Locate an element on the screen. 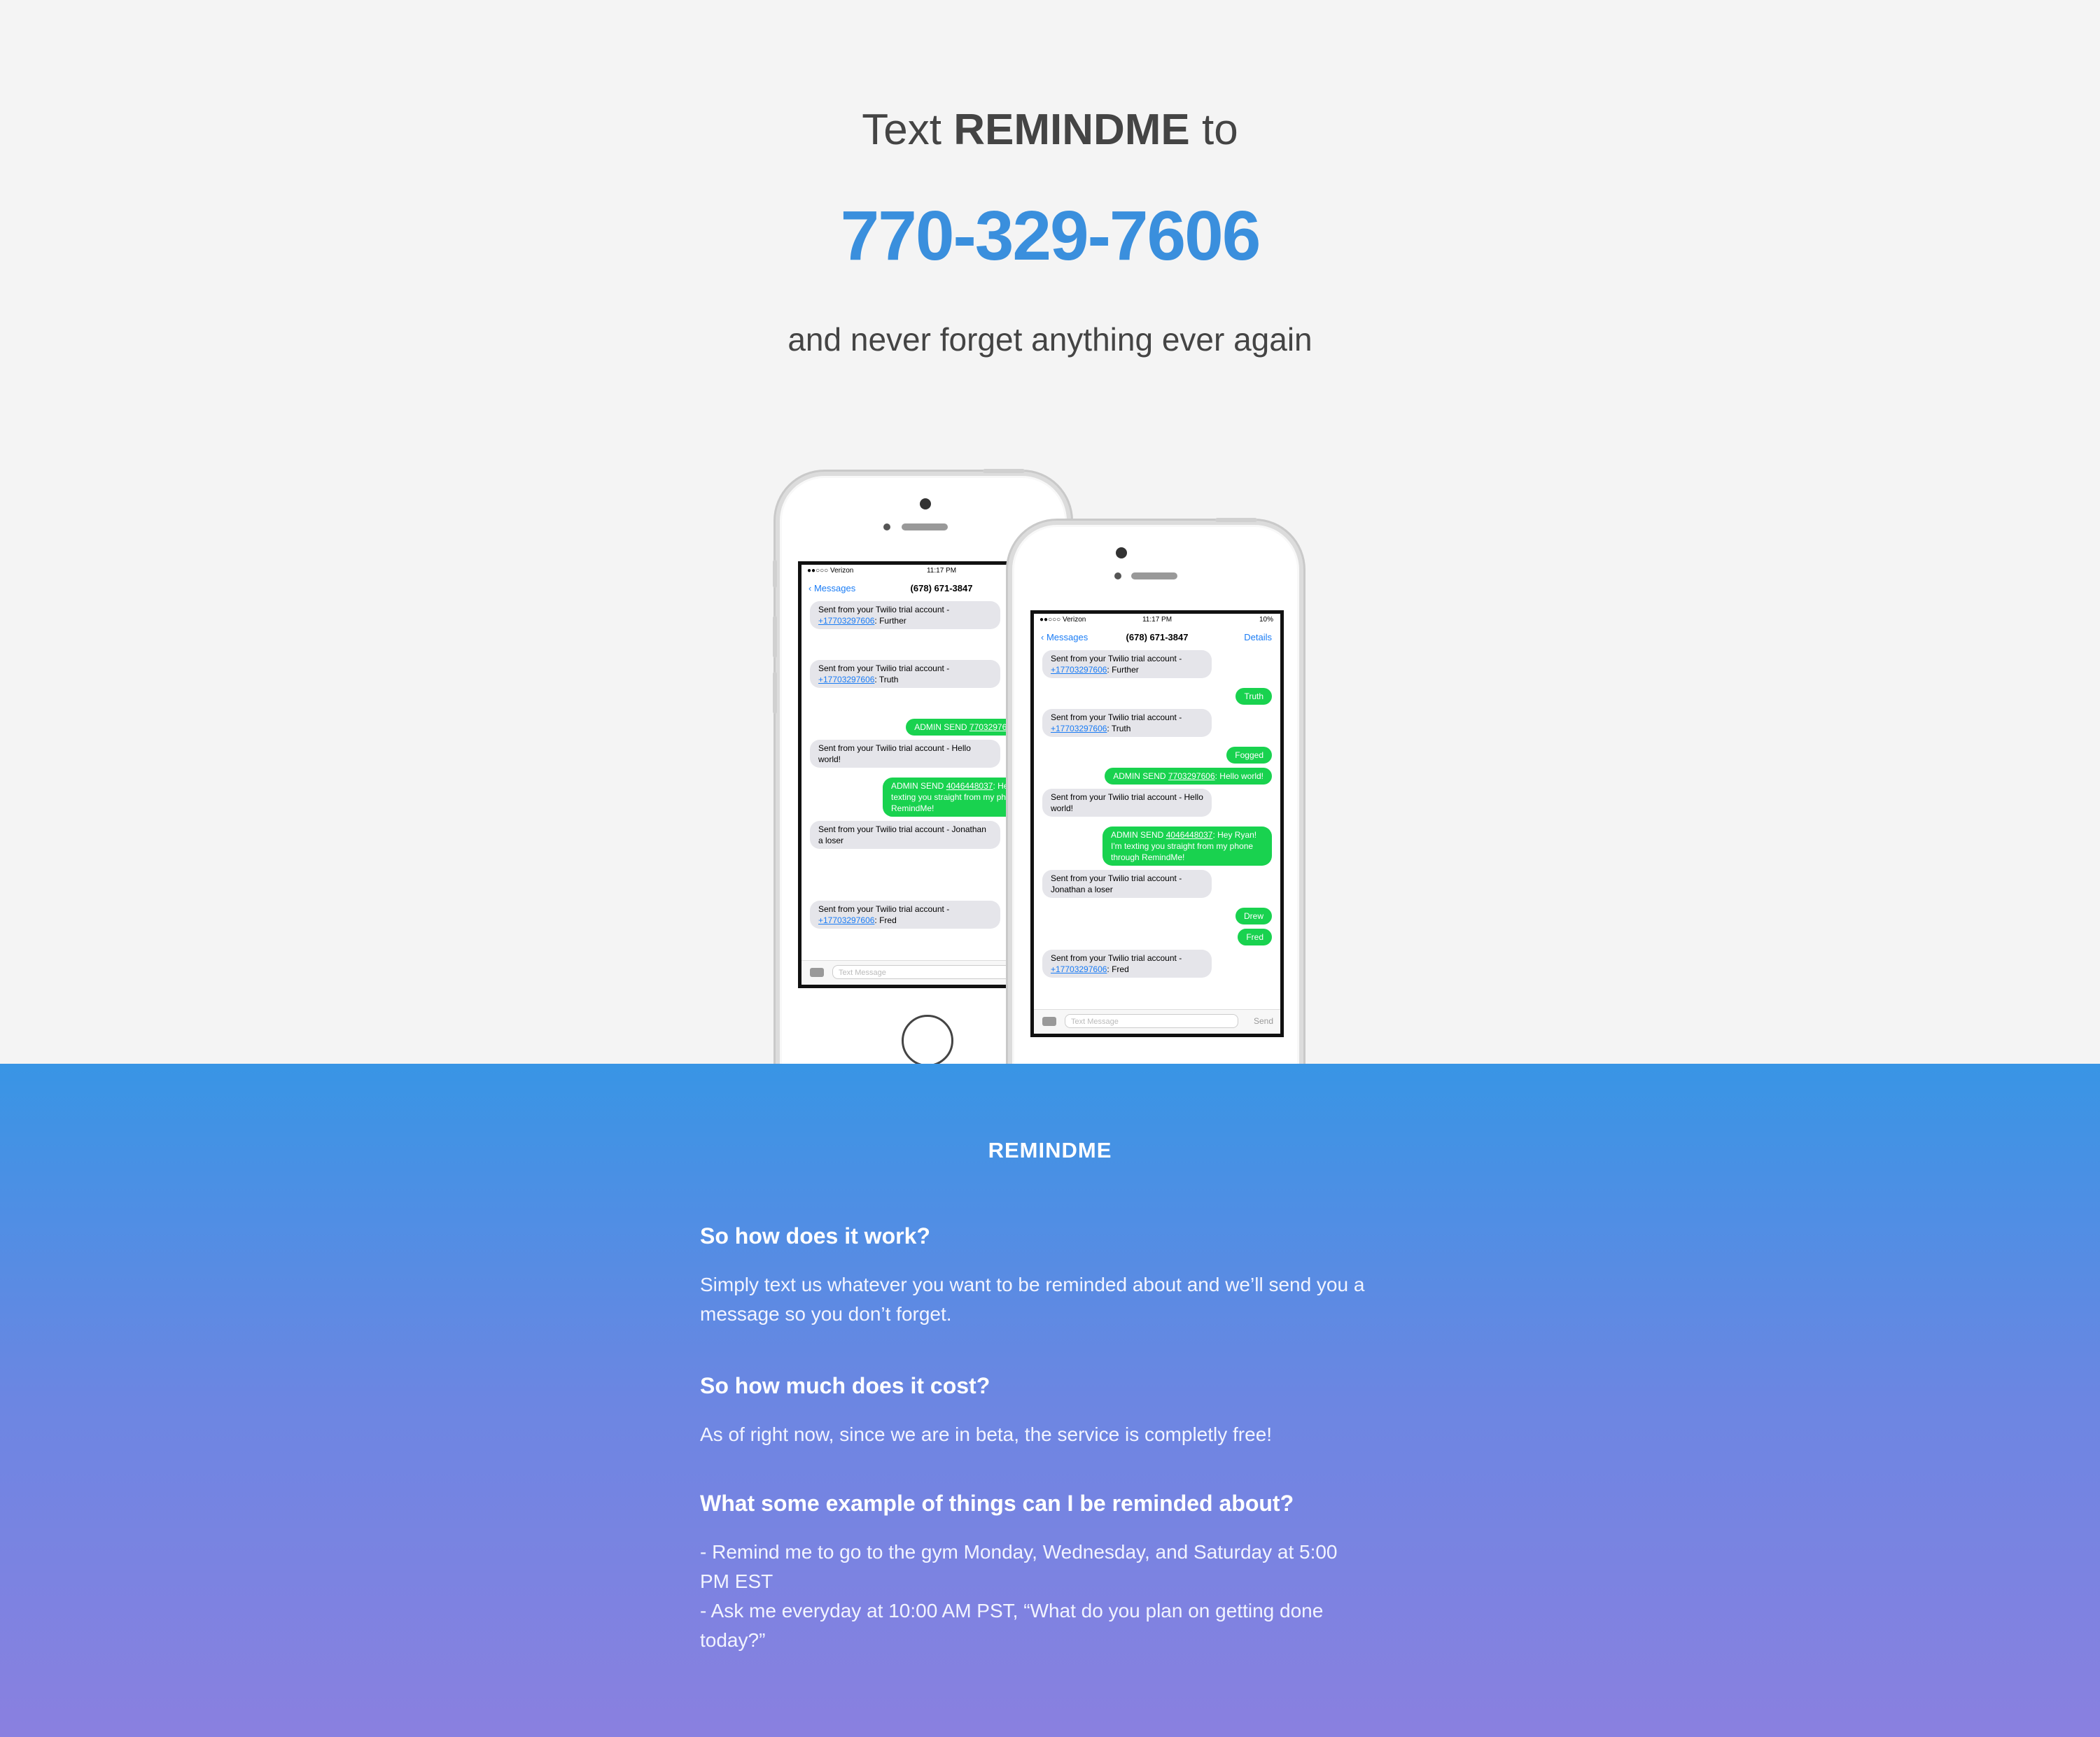  phone-link: 7703297606 is located at coordinates (1191, 776).